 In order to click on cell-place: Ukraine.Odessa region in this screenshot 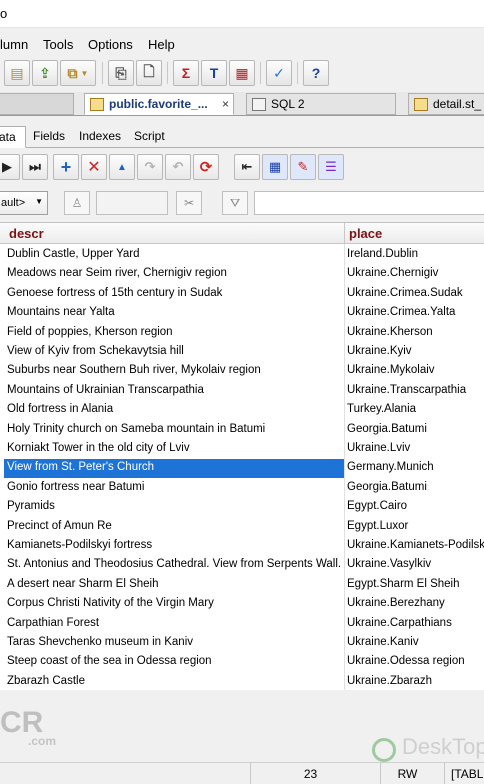, I will do `click(415, 661)`.